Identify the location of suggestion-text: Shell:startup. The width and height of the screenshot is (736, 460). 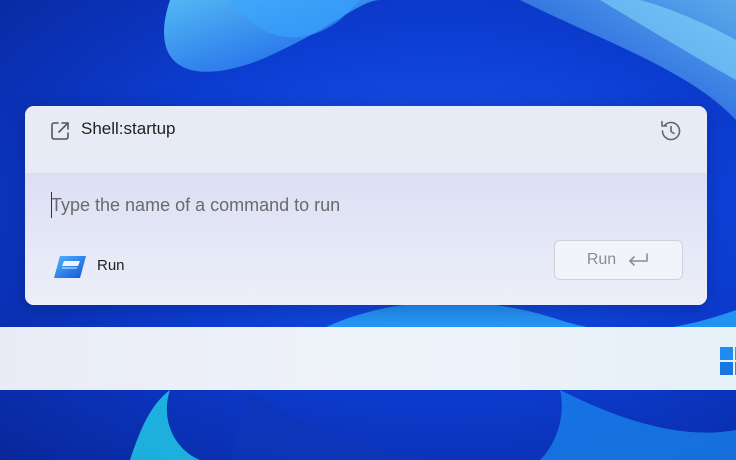
(128, 128).